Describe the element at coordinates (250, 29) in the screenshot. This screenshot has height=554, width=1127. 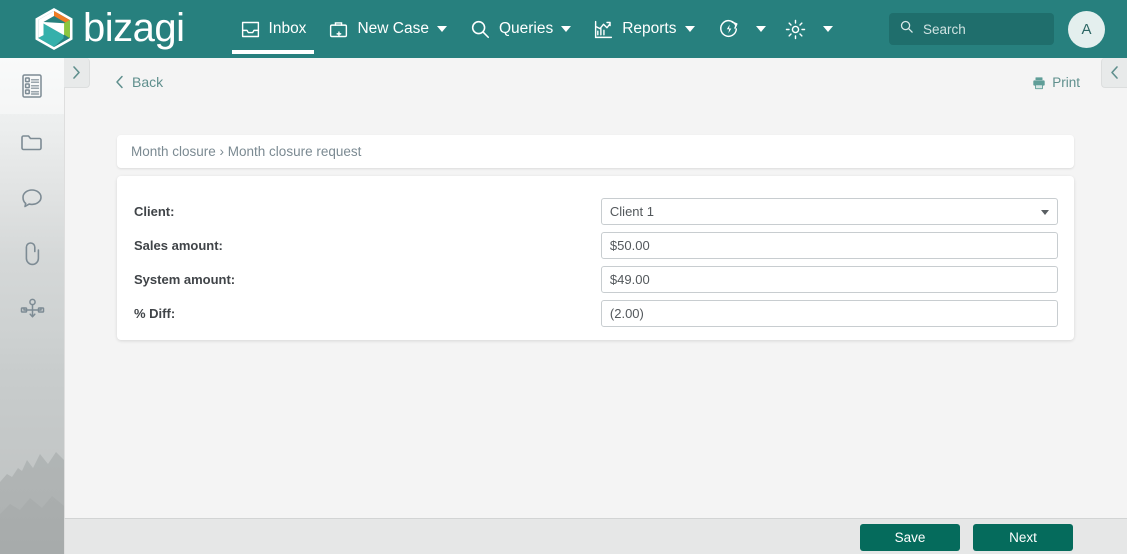
I see `inbox-tray-icon` at that location.